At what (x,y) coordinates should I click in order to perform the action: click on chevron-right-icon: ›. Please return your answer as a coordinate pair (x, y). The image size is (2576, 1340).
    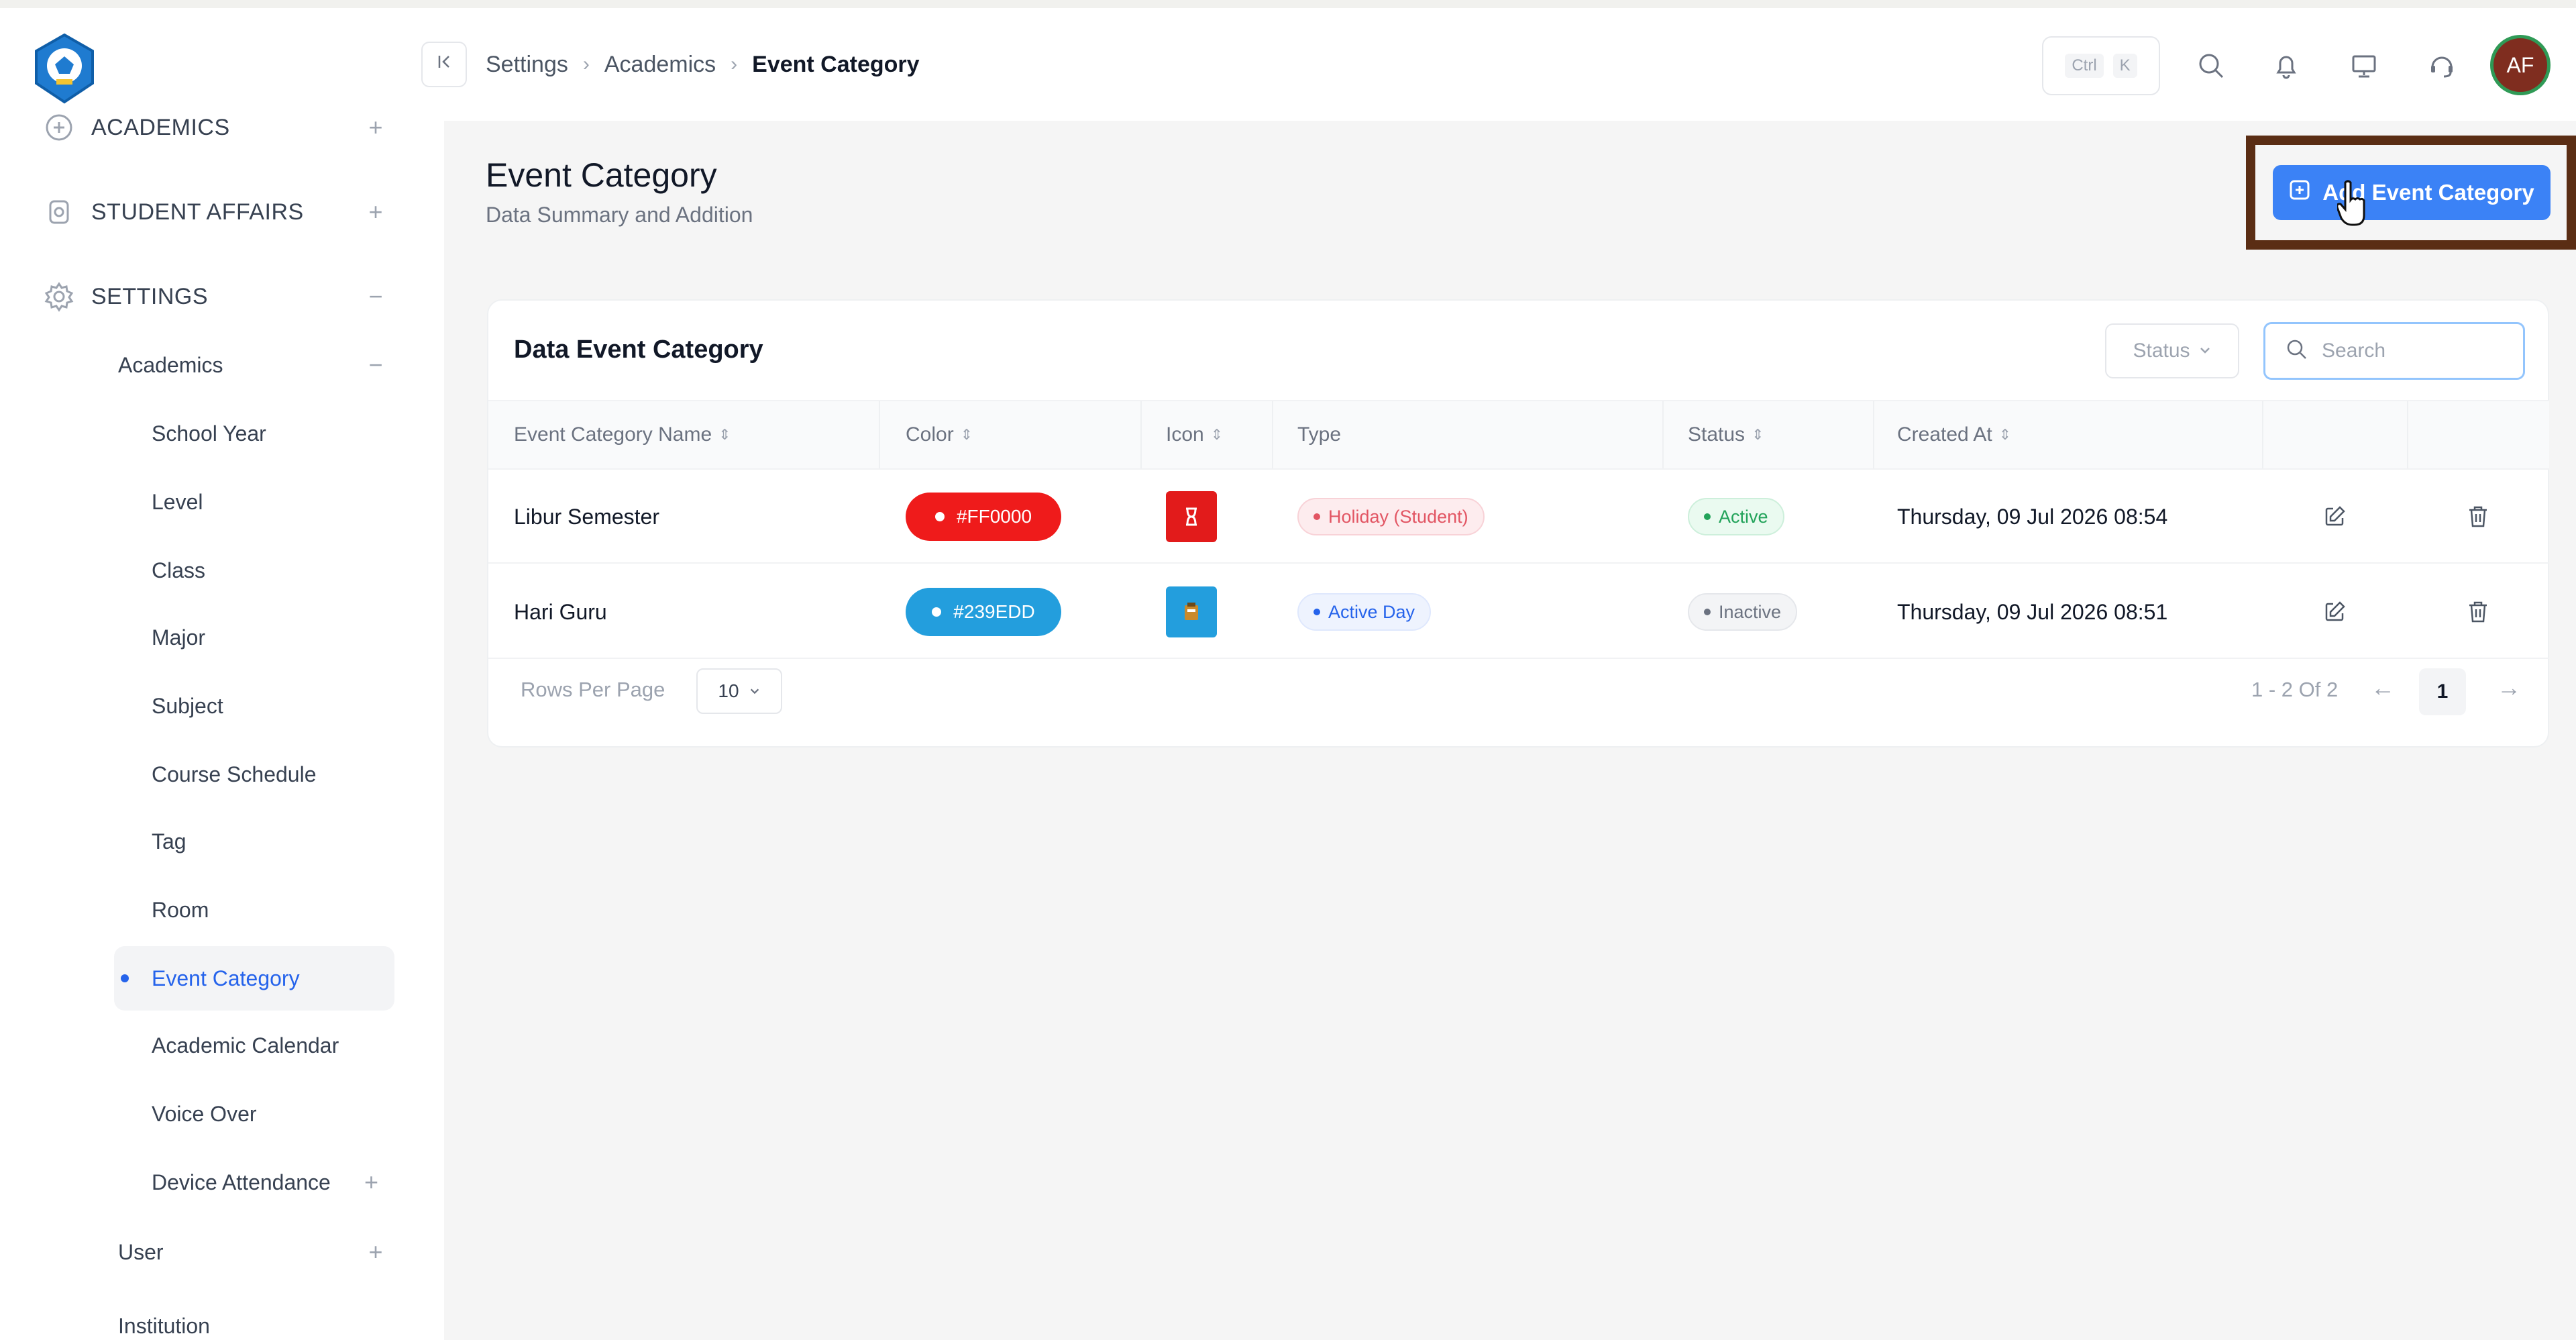
    Looking at the image, I should click on (734, 64).